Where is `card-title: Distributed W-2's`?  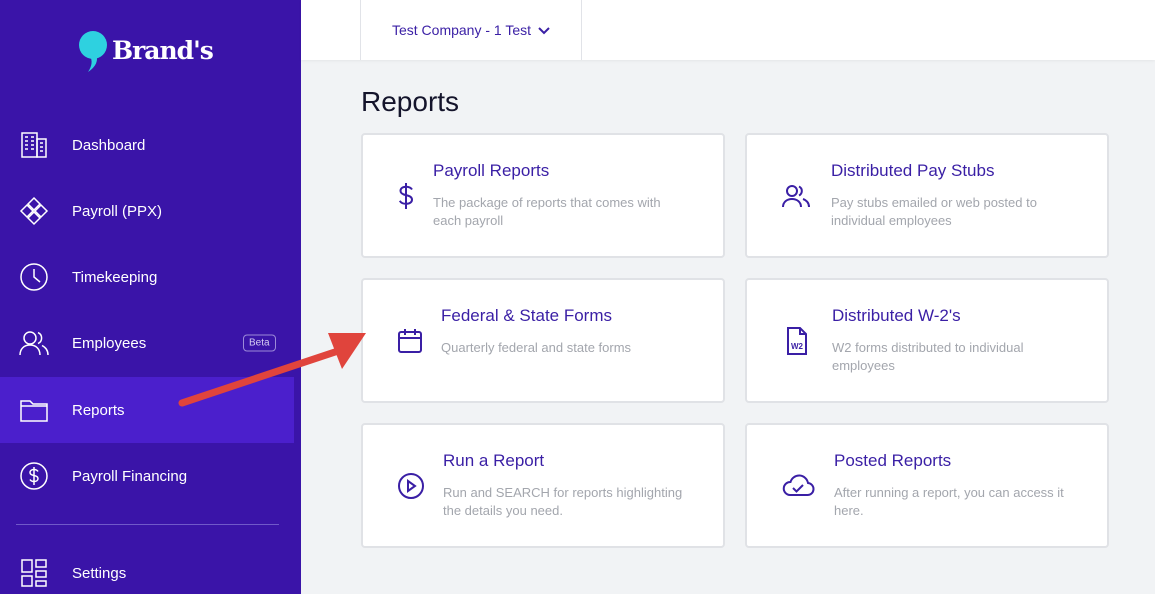 card-title: Distributed W-2's is located at coordinates (896, 315).